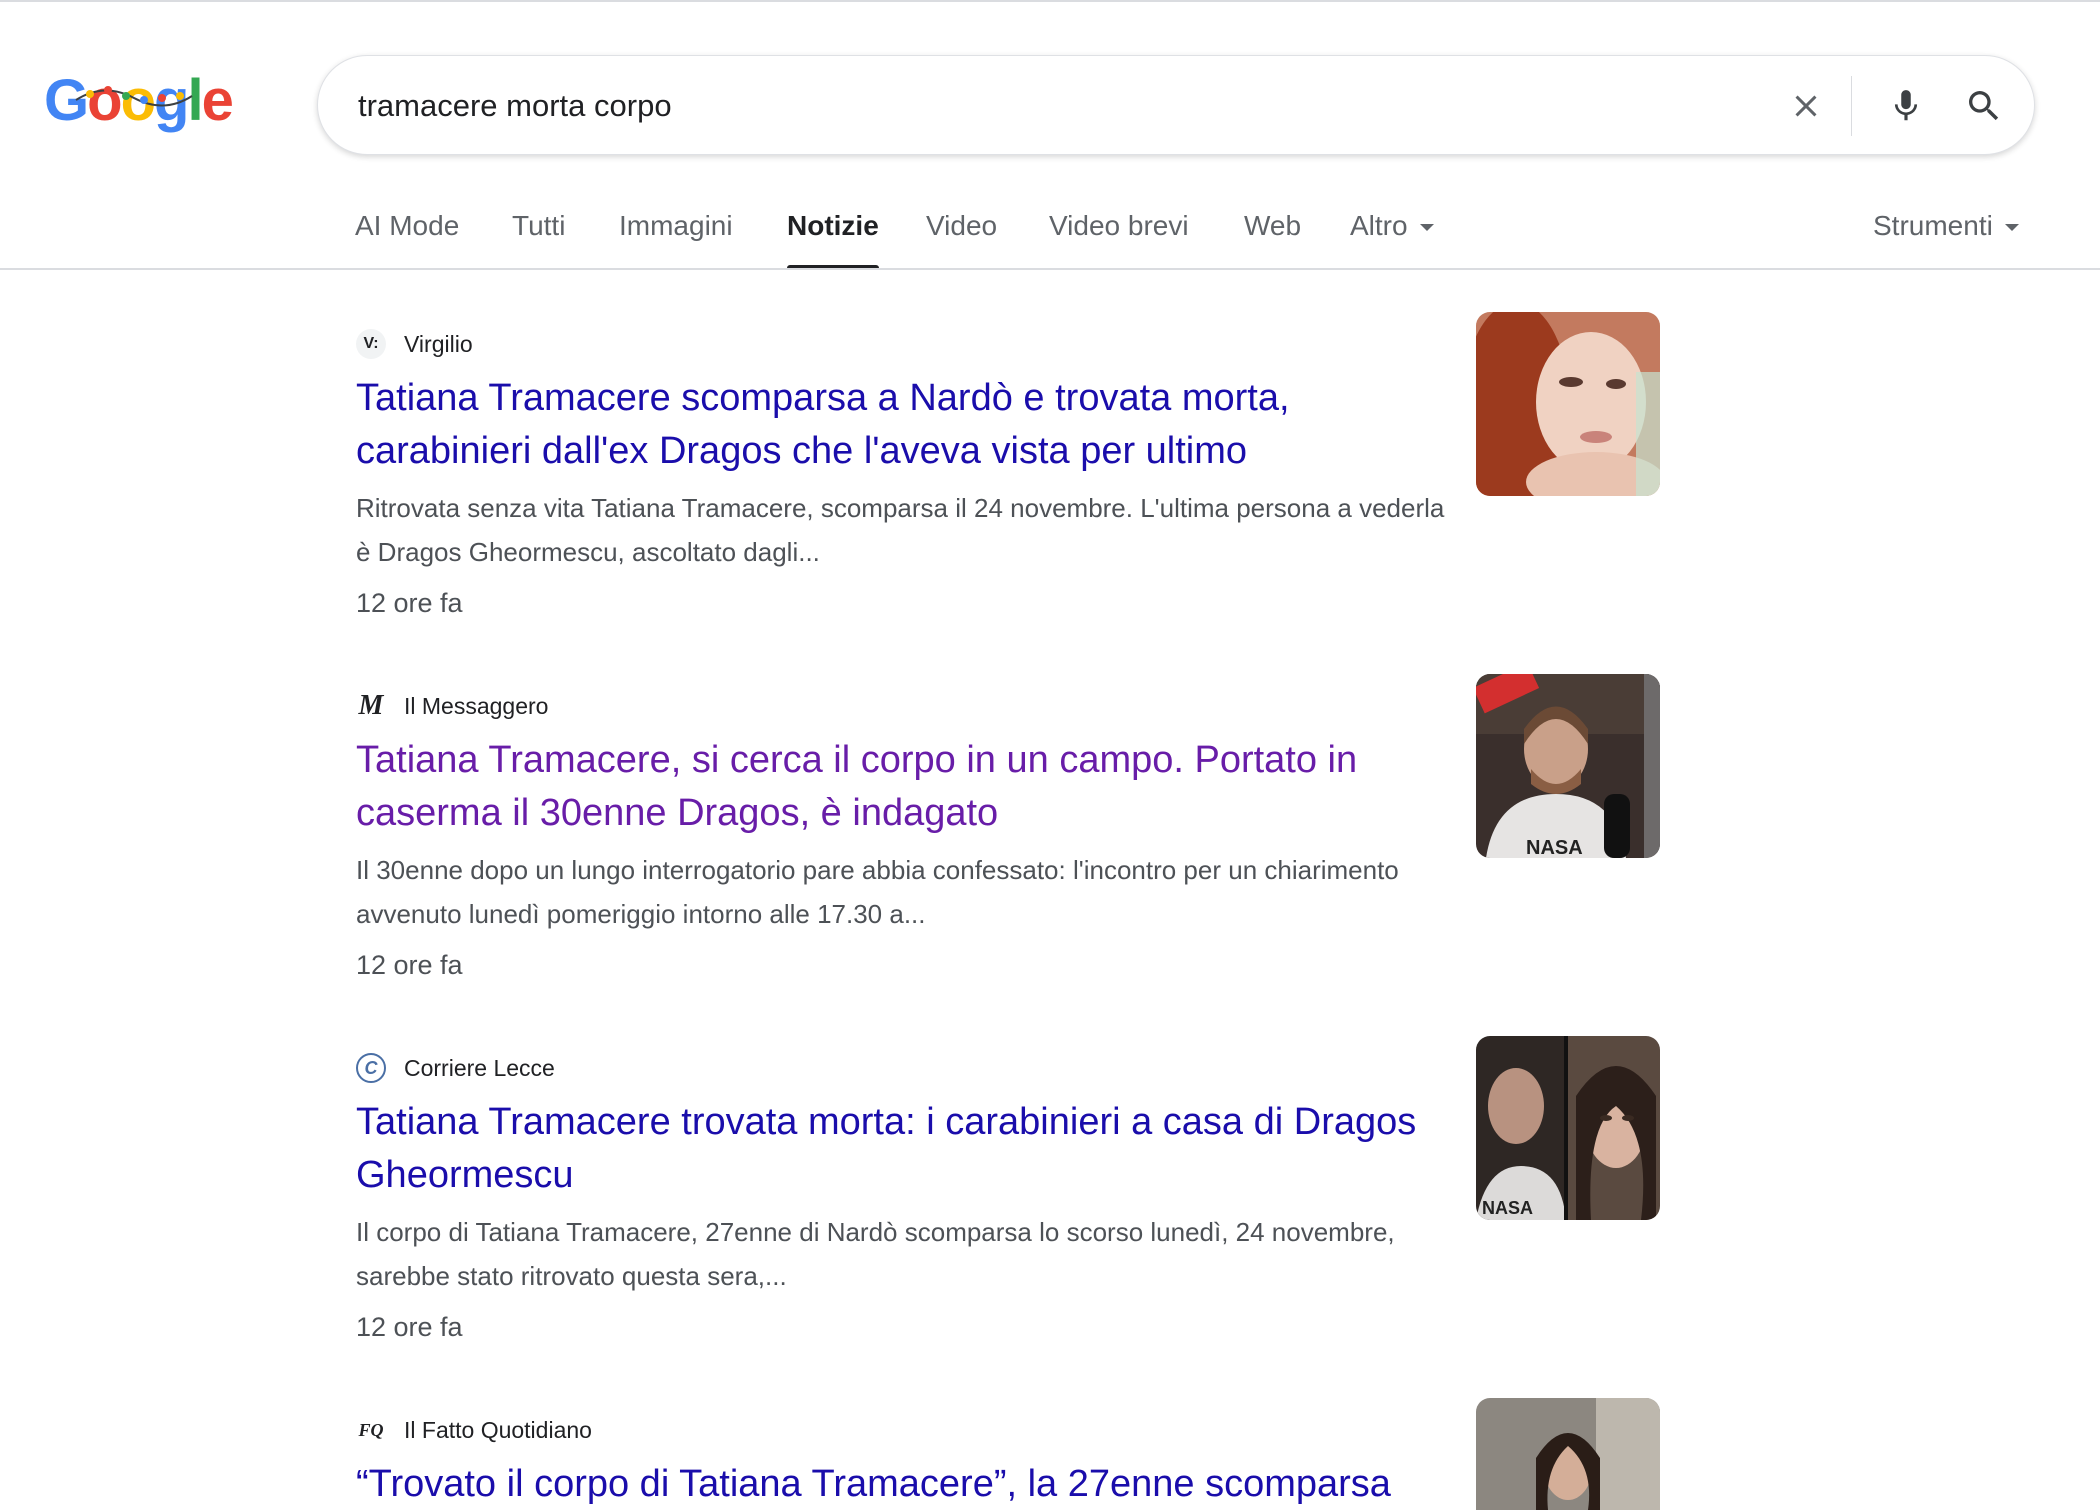  I want to click on logo-letter: g, so click(171, 100).